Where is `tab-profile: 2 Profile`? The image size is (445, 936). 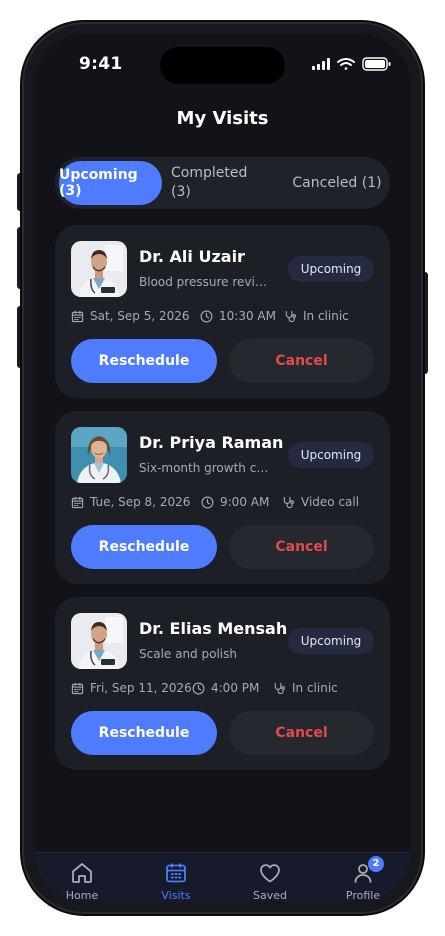
tab-profile: 2 Profile is located at coordinates (363, 877).